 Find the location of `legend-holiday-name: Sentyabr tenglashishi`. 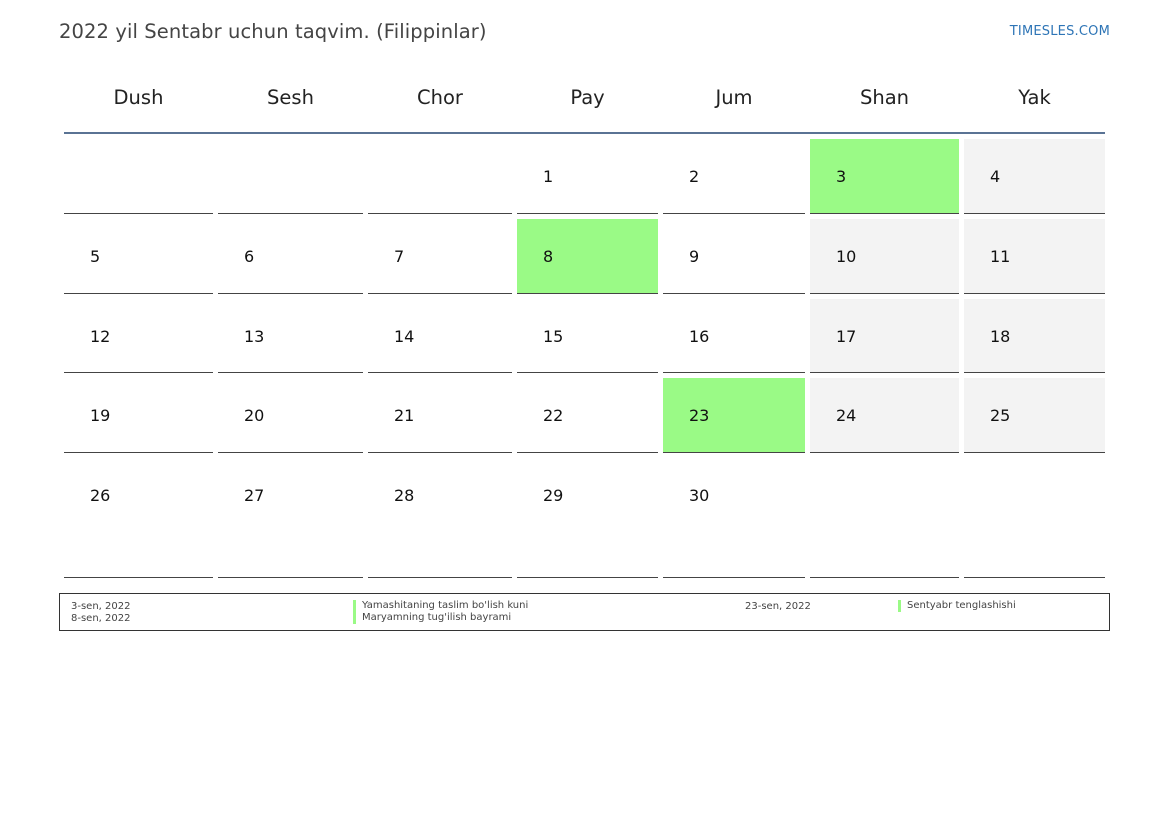

legend-holiday-name: Sentyabr tenglashishi is located at coordinates (957, 606).